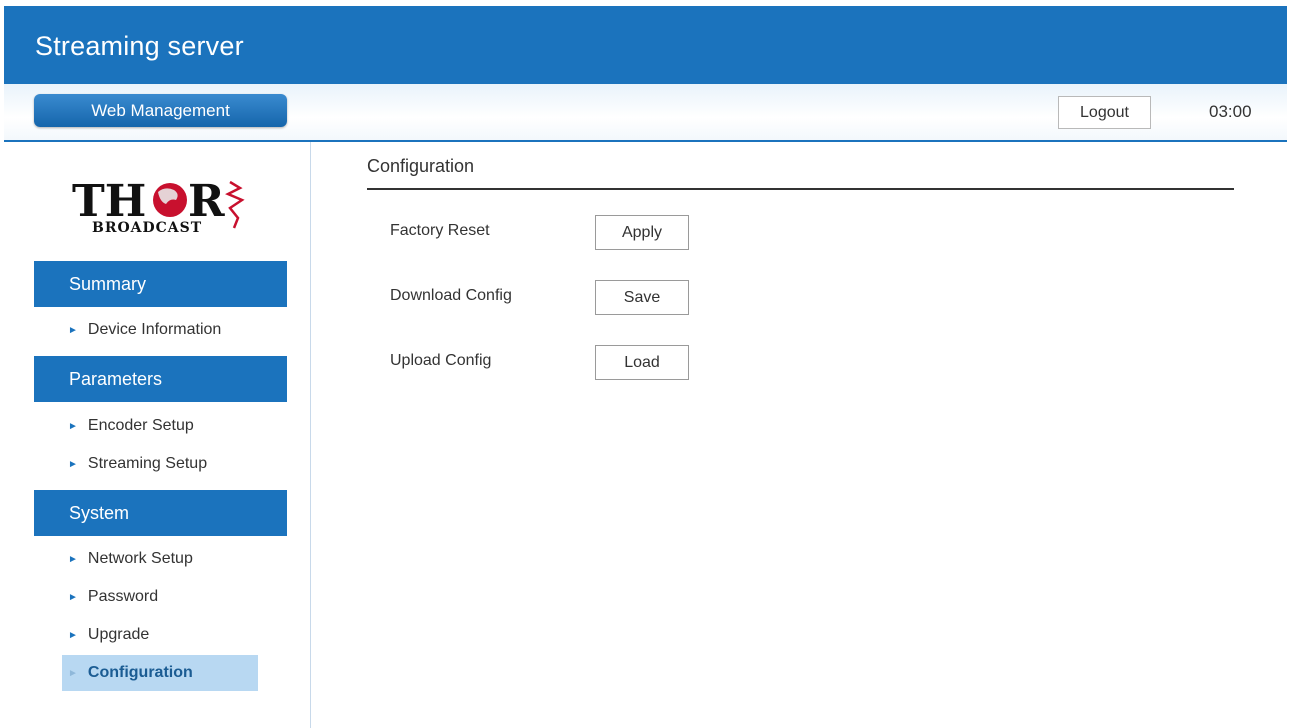 The height and width of the screenshot is (728, 1290). I want to click on app-title: Streaming server, so click(139, 46).